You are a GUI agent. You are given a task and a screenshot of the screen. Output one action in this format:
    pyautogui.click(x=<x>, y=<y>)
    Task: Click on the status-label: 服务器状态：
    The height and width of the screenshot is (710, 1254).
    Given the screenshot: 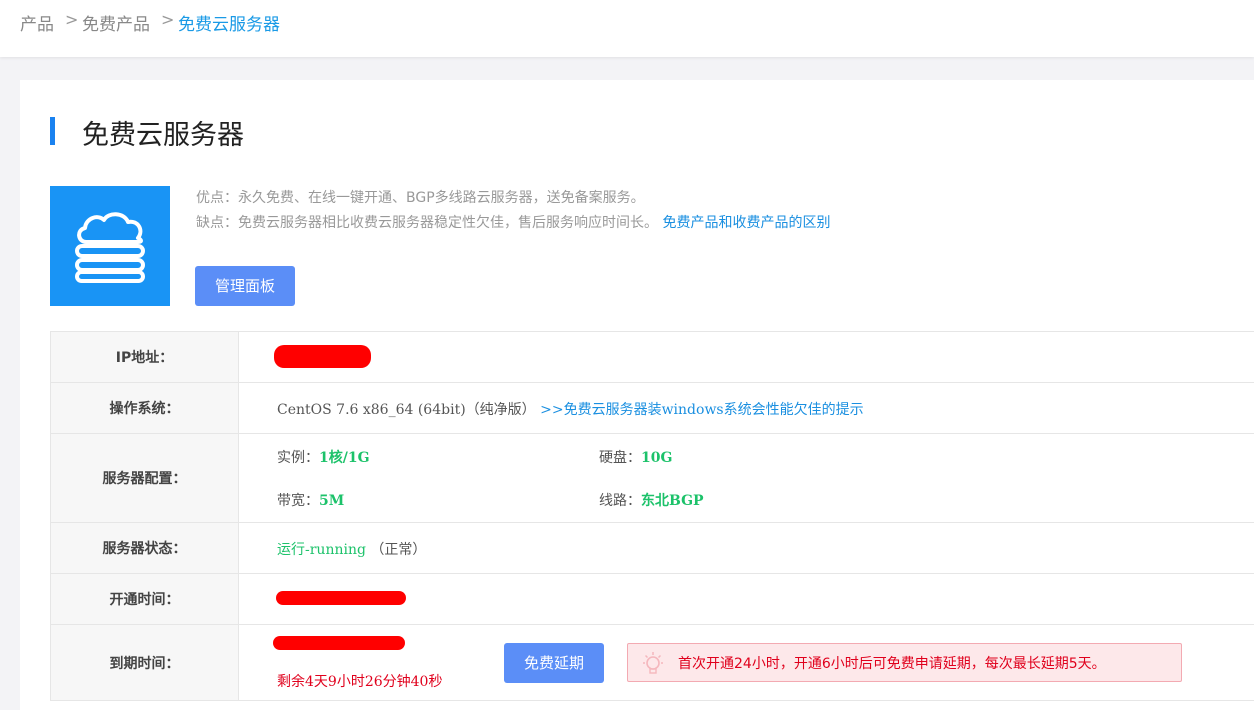 What is the action you would take?
    pyautogui.click(x=144, y=548)
    